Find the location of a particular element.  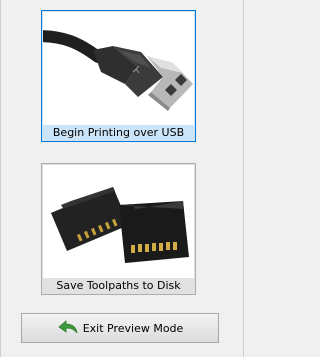

sd-option-label: Save Toolpaths to Disk is located at coordinates (118, 285).